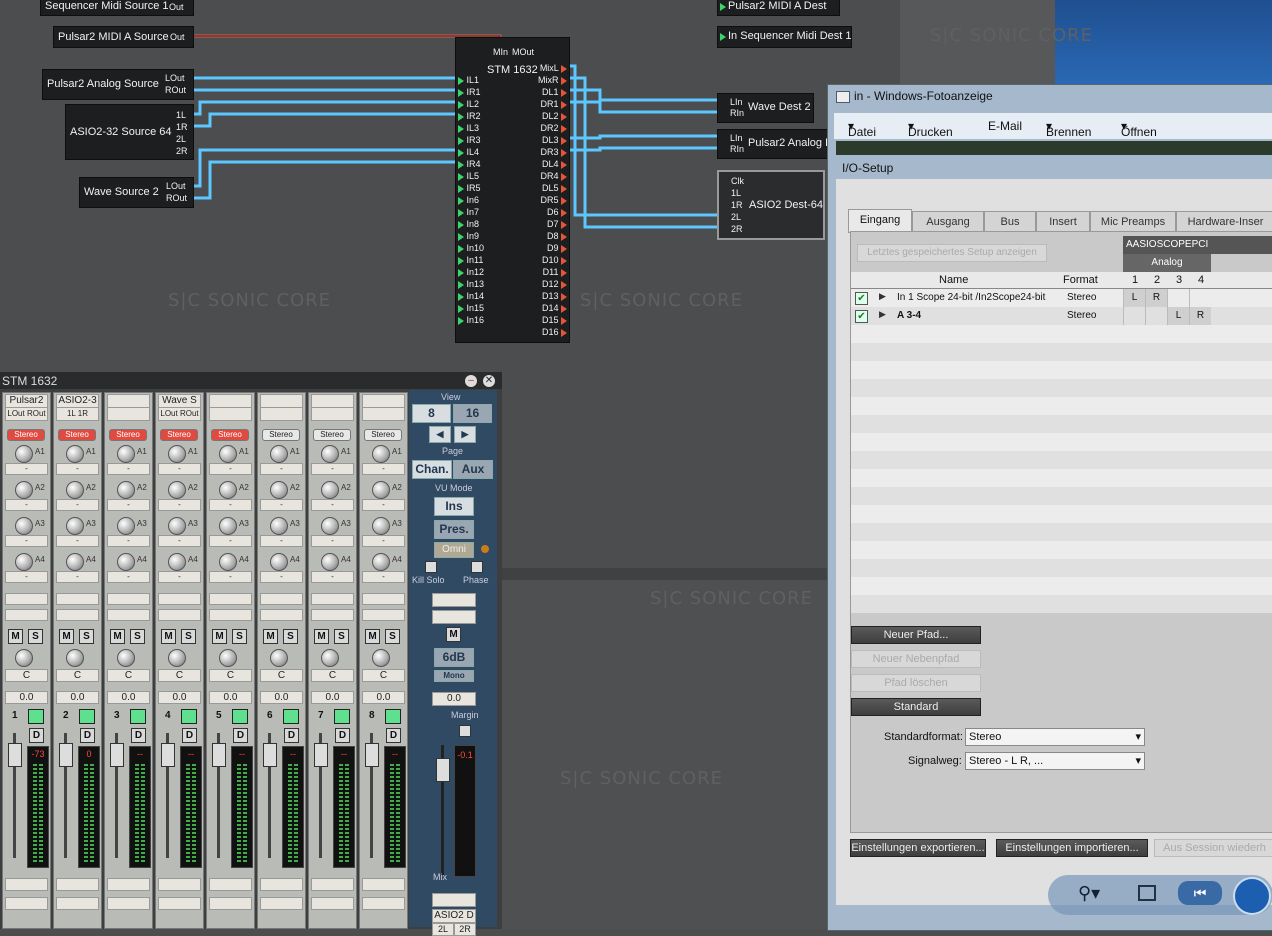 This screenshot has width=1272, height=936. What do you see at coordinates (771, 205) in the screenshot?
I see `asio-dest: Clk 1L 1R 2L 2R ASIO2 Dest-64` at bounding box center [771, 205].